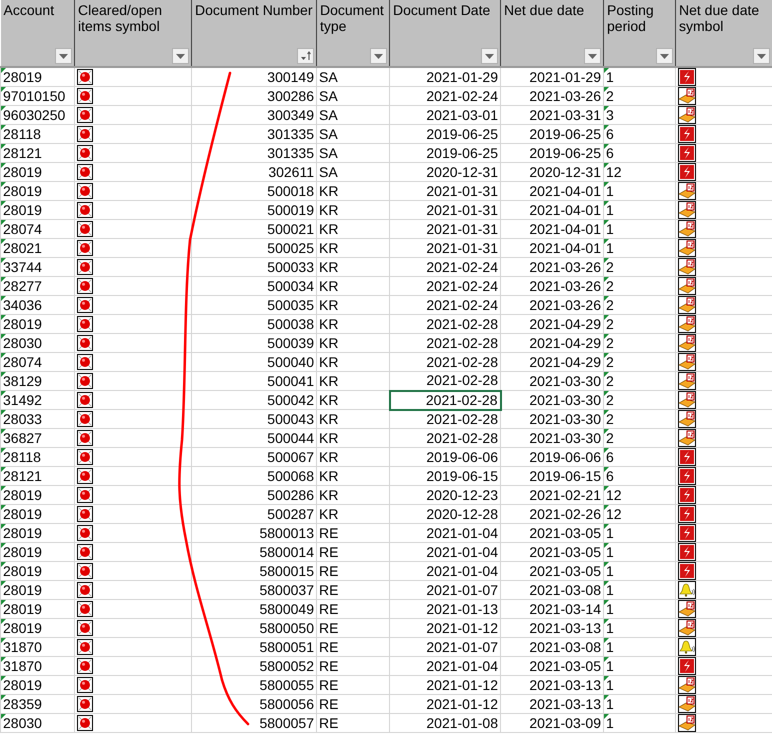  What do you see at coordinates (254, 590) in the screenshot?
I see `table-cell: 5800037` at bounding box center [254, 590].